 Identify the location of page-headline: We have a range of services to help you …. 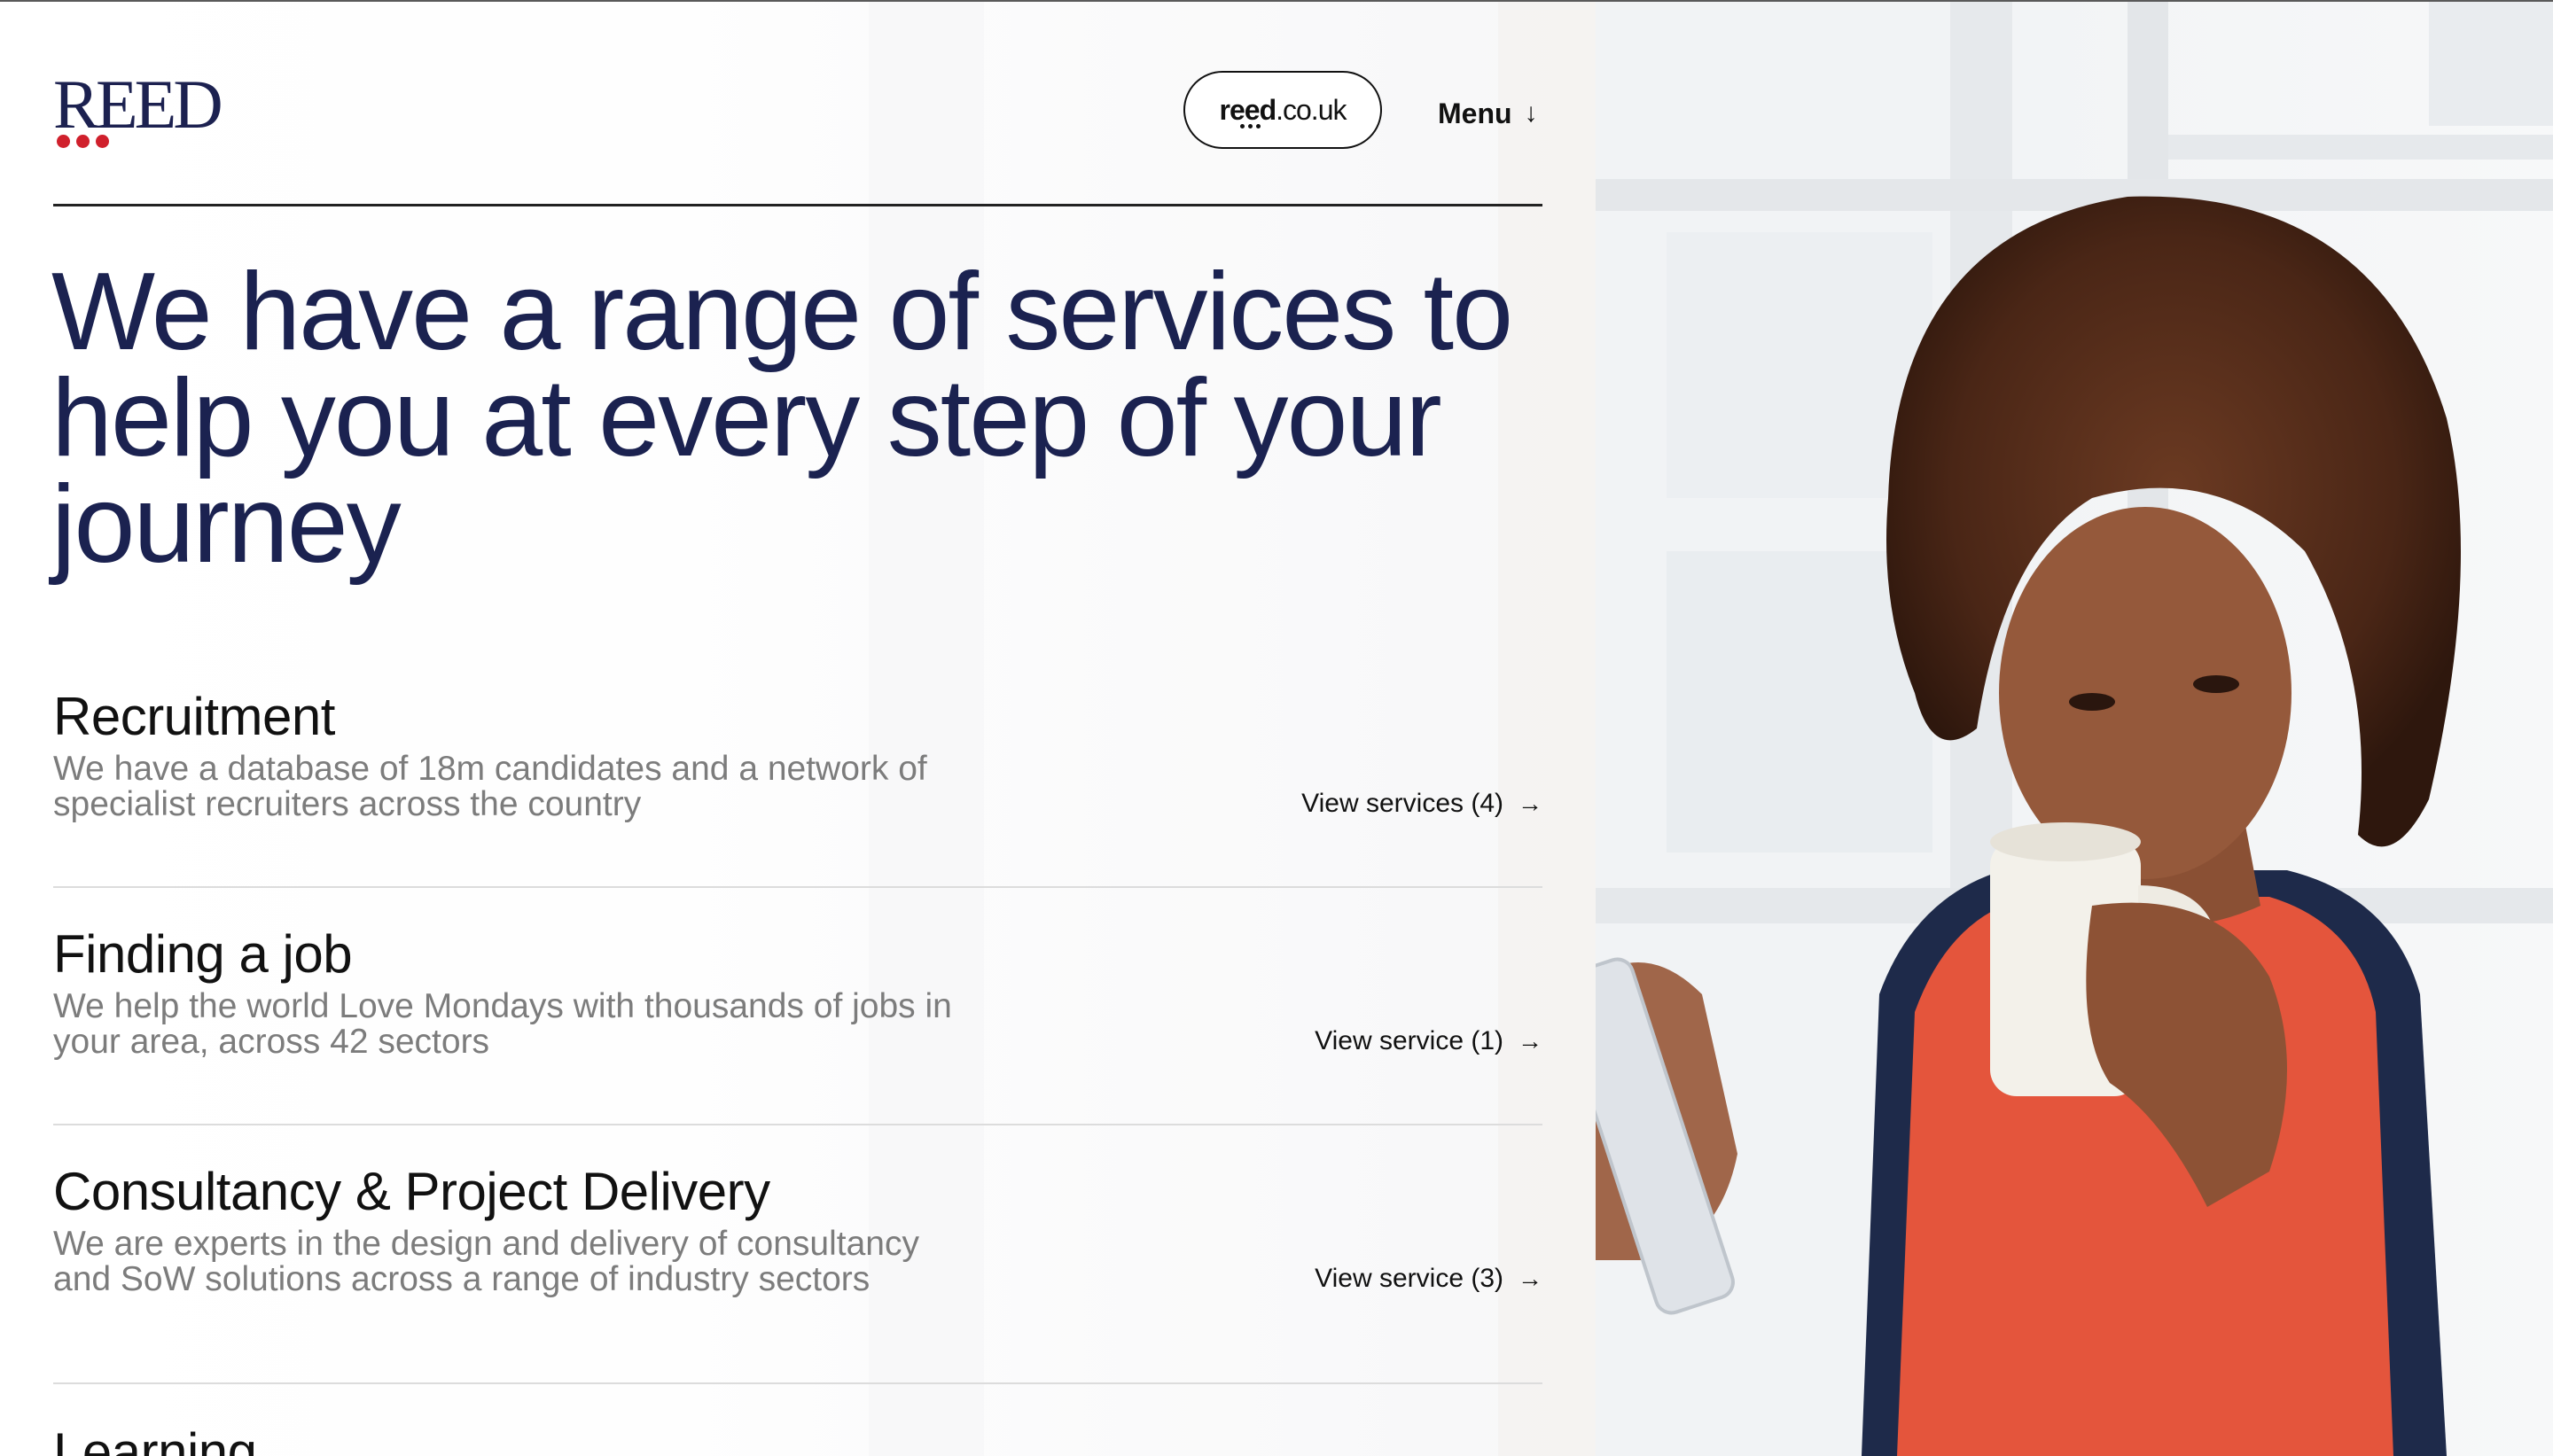
(782, 418).